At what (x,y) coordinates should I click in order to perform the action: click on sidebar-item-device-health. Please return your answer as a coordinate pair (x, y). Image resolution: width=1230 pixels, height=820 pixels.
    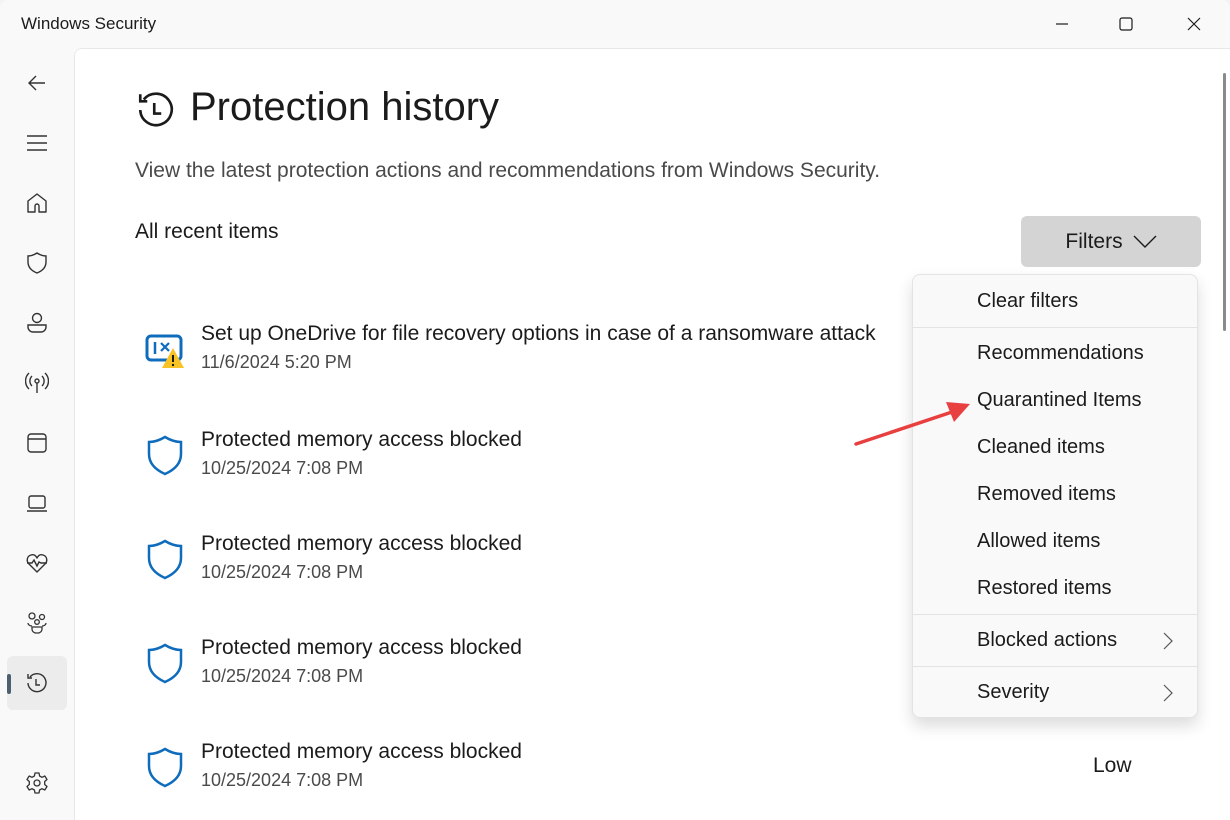
    Looking at the image, I should click on (37, 563).